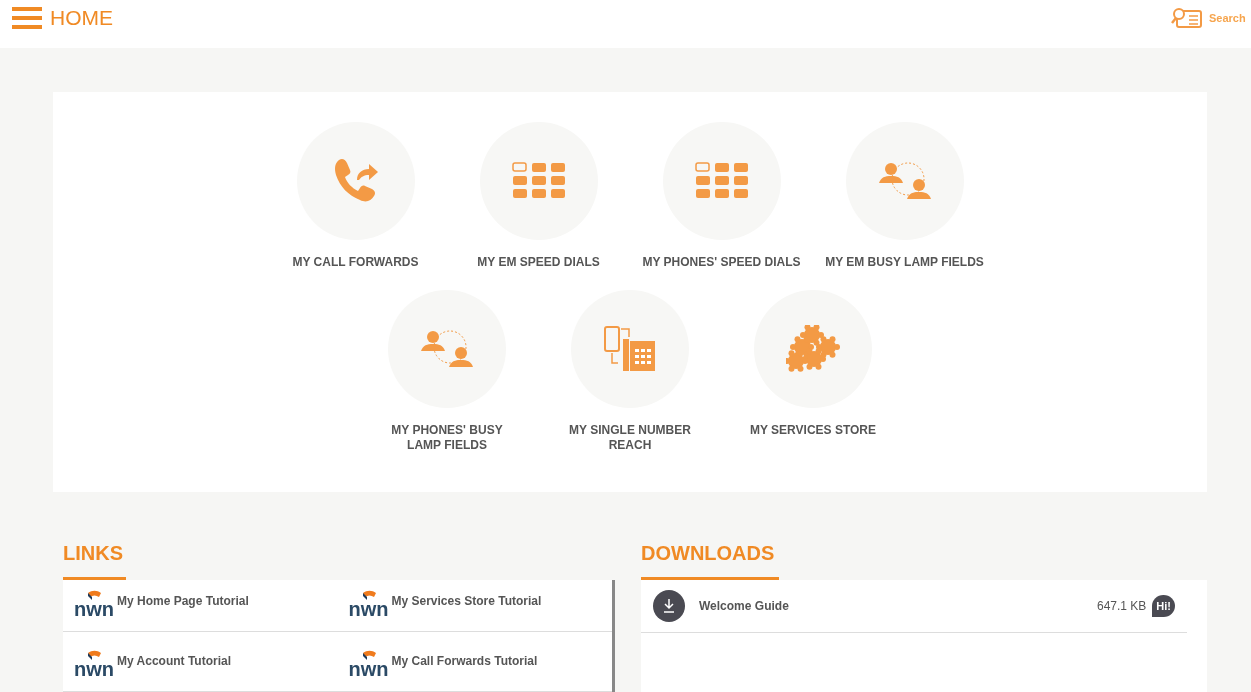 This screenshot has width=1251, height=692. I want to click on download-icon, so click(669, 606).